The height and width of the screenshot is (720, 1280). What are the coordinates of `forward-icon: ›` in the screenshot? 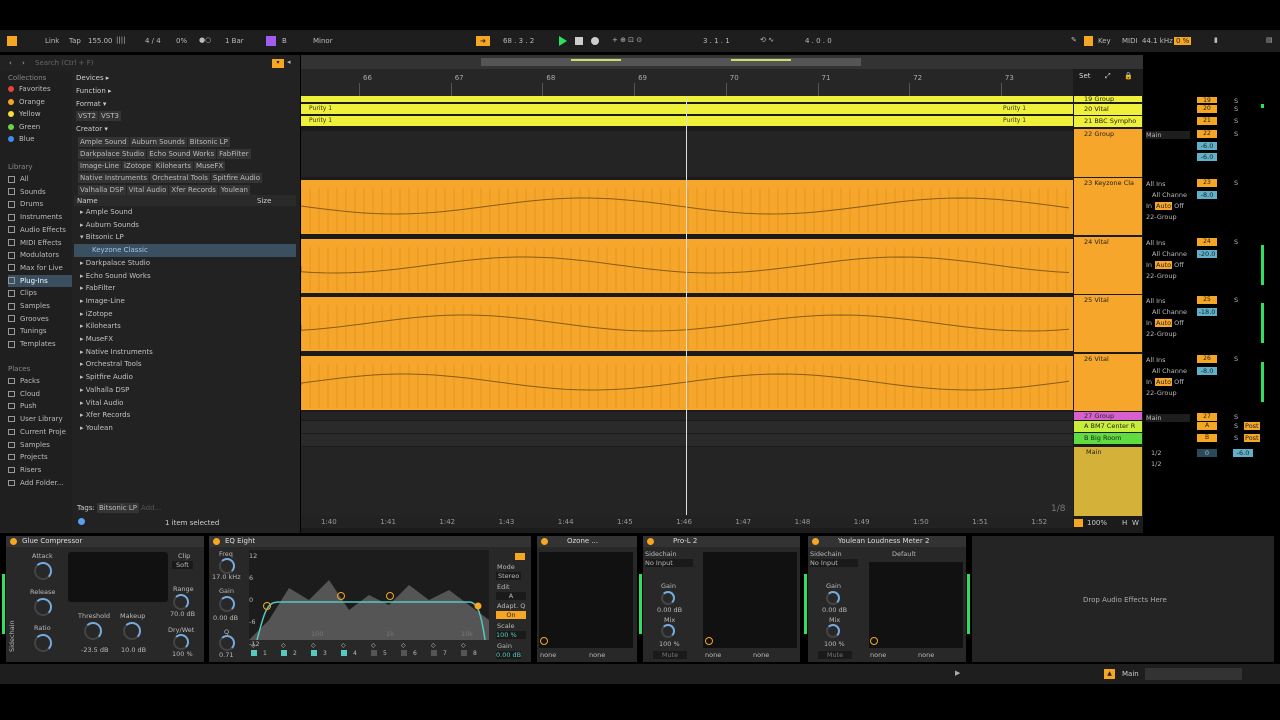 It's located at (23, 63).